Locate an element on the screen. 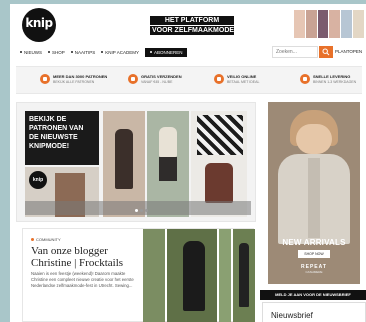 The height and width of the screenshot is (322, 366). delivery-icon is located at coordinates (305, 79).